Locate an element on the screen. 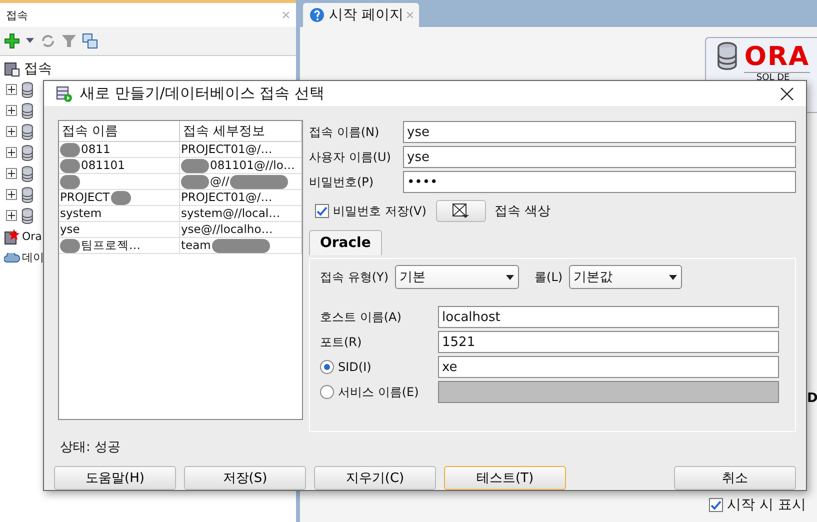  tree-root-label: 접속 is located at coordinates (38, 69).